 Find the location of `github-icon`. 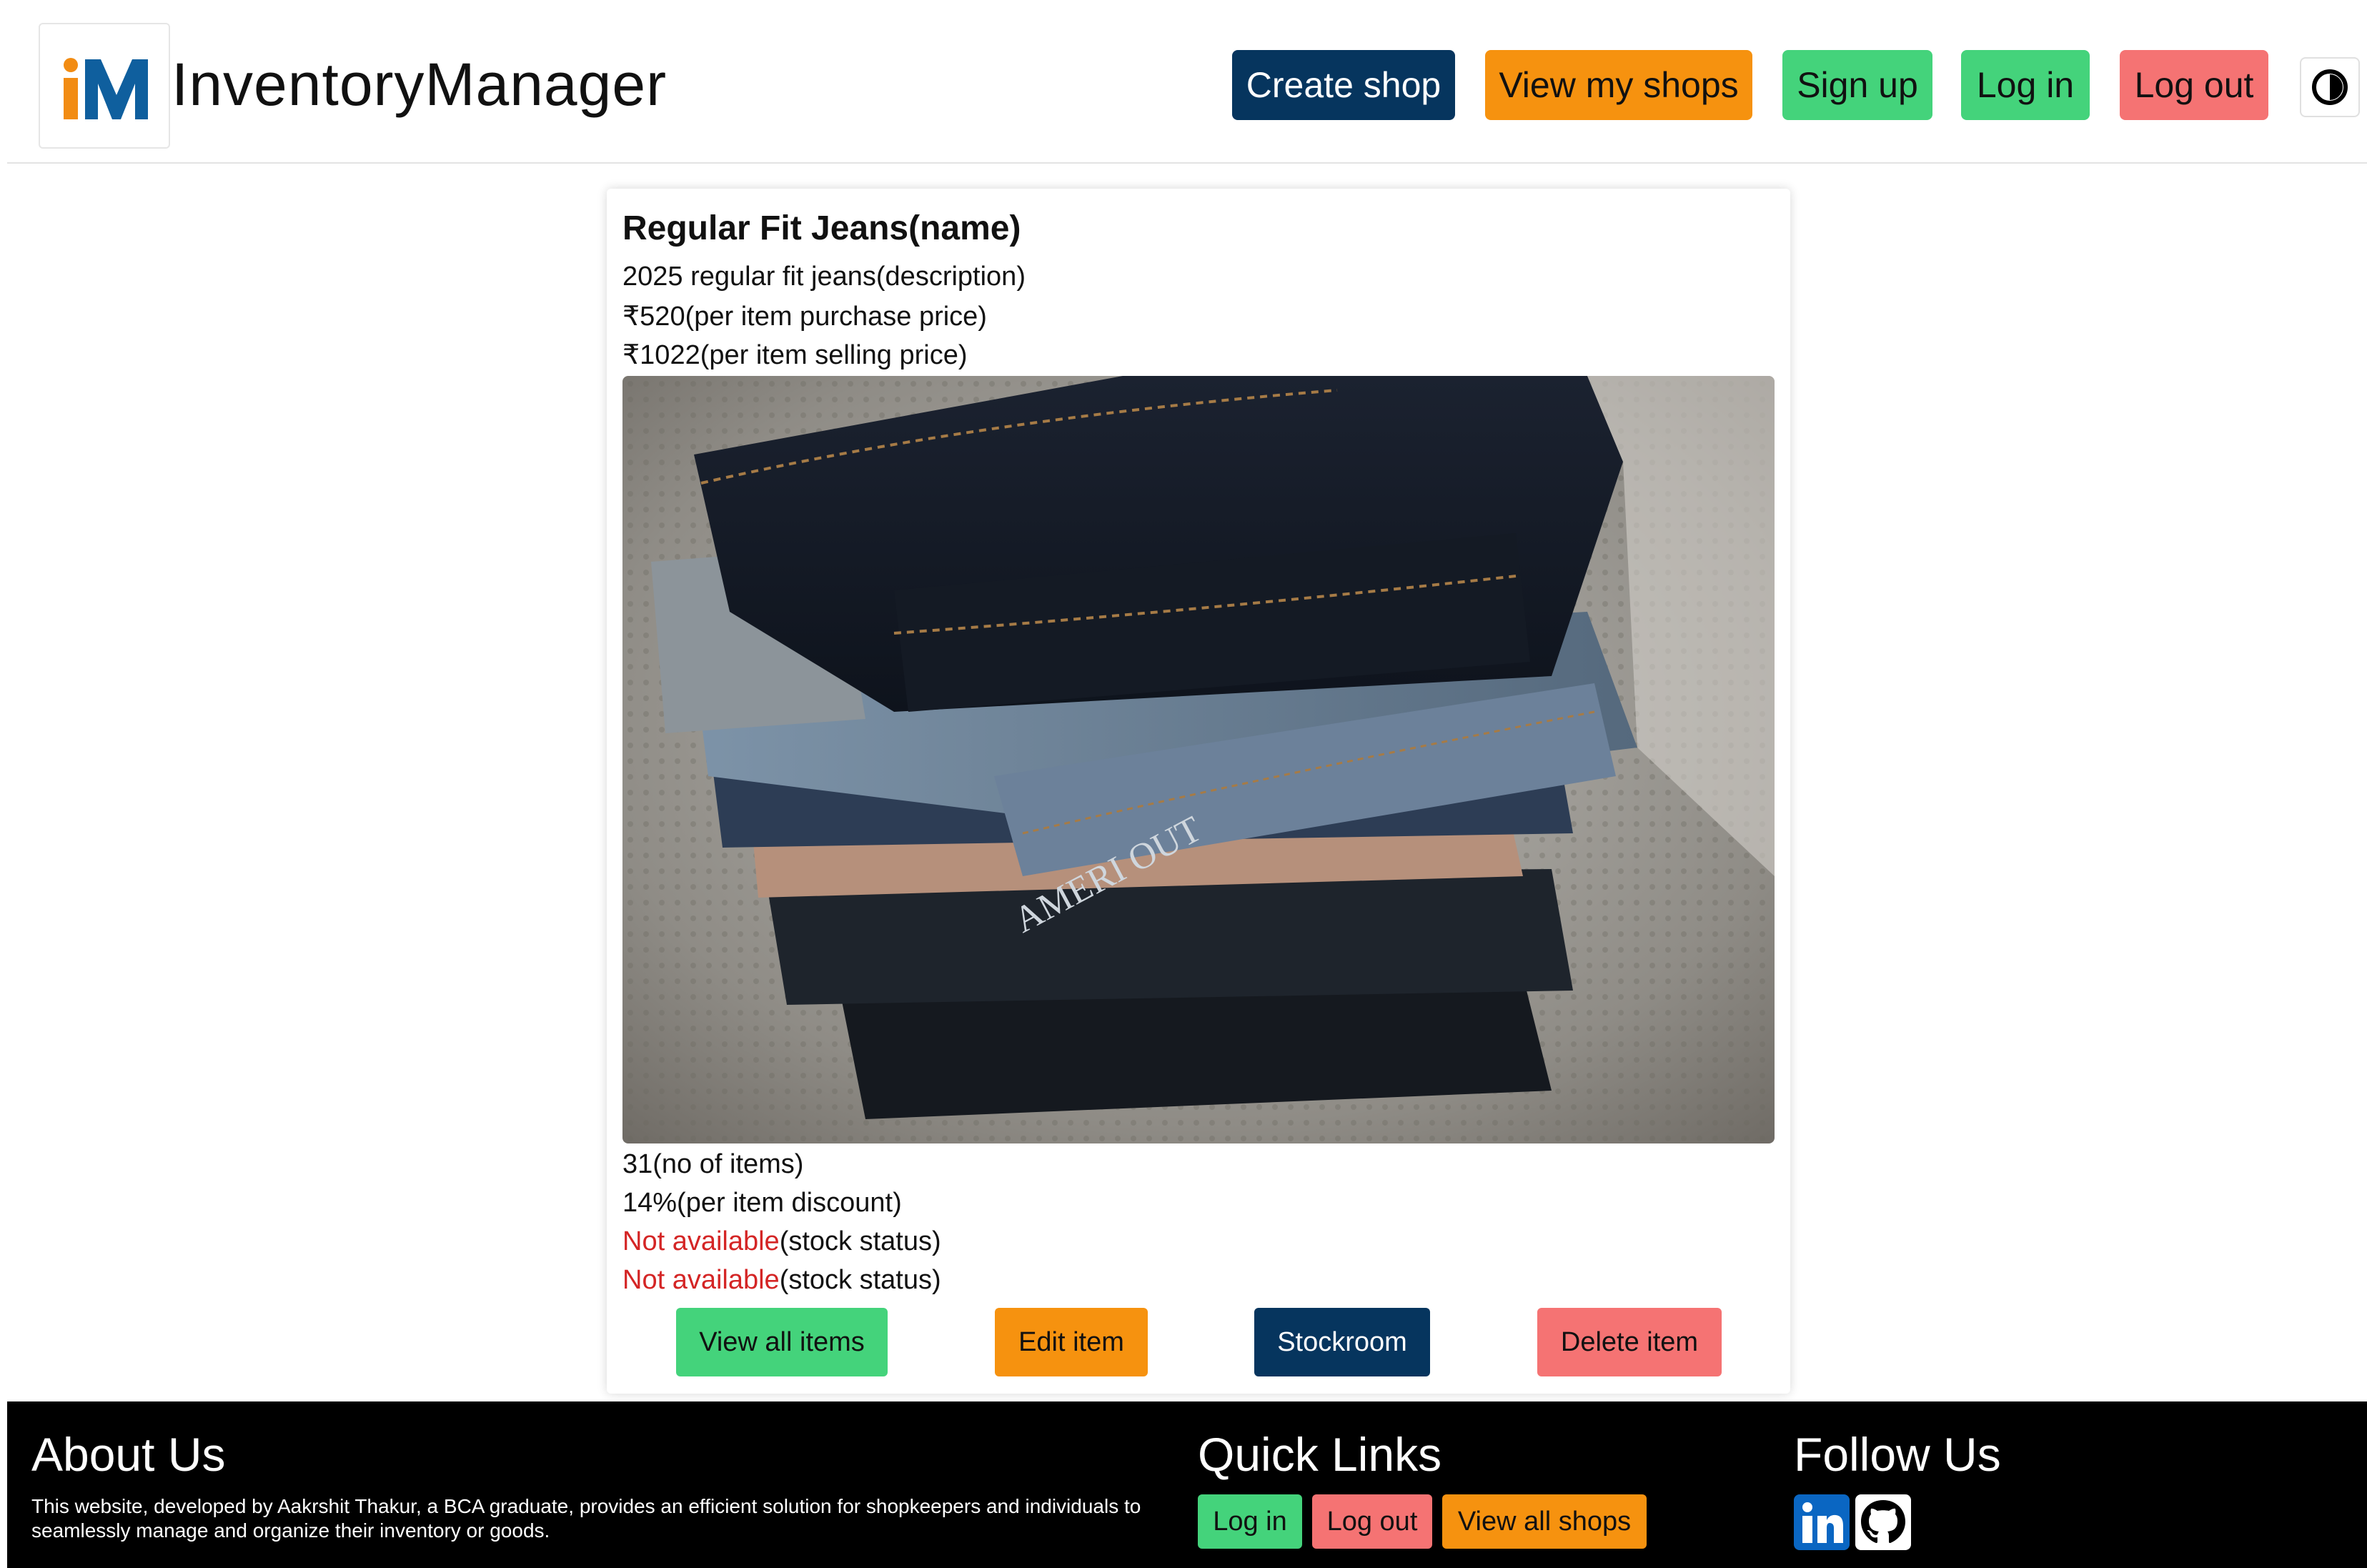

github-icon is located at coordinates (1883, 1522).